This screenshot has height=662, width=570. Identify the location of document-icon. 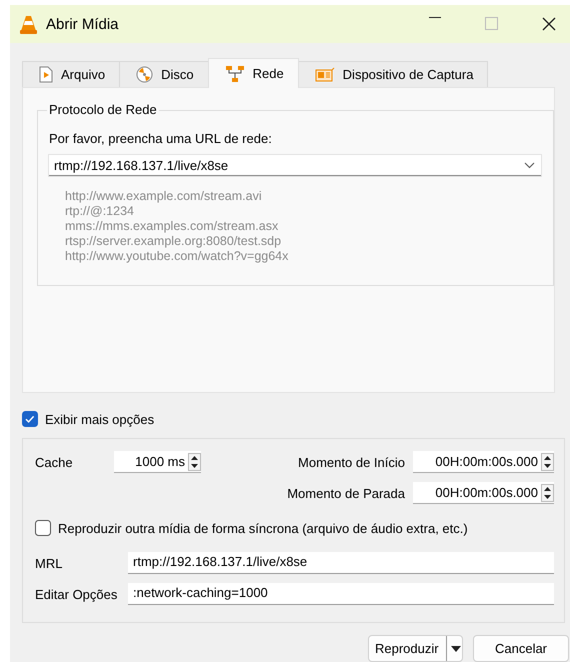
(46, 74).